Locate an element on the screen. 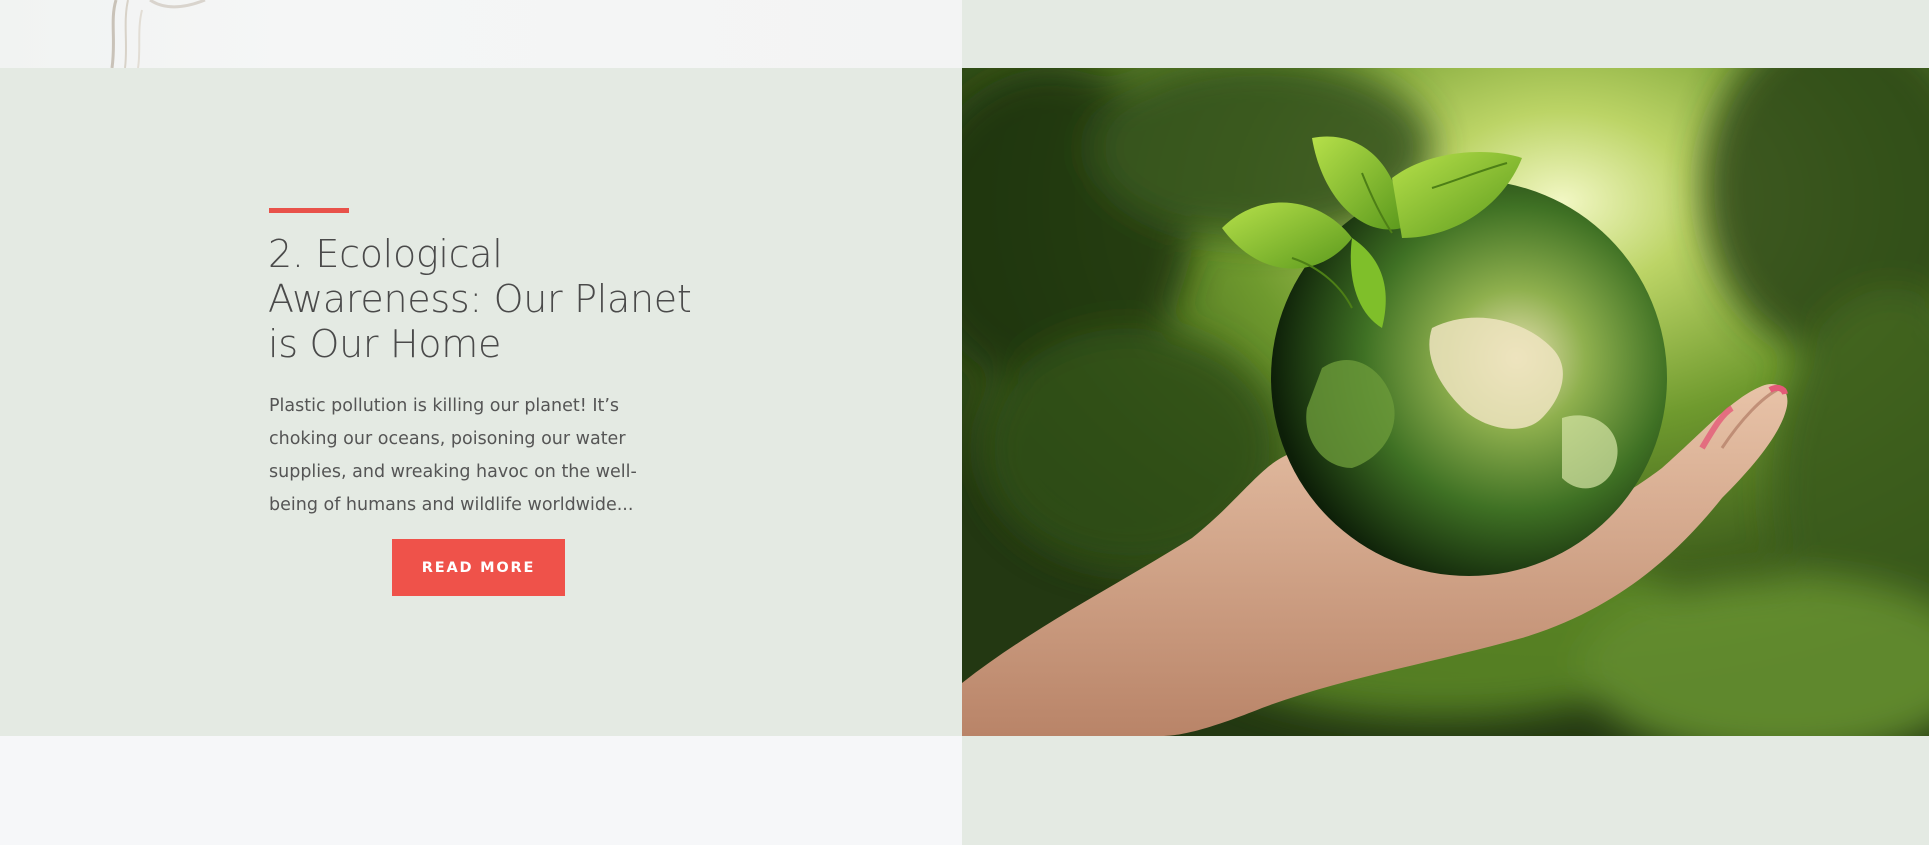 The width and height of the screenshot is (1929, 845). top-right-background is located at coordinates (1445, 34).